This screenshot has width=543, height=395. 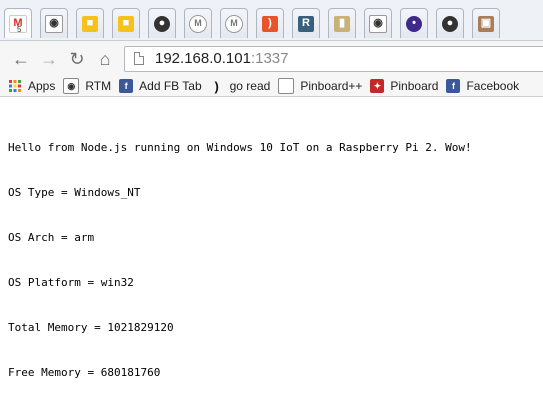 What do you see at coordinates (42, 86) in the screenshot?
I see `bookmark-label: Apps` at bounding box center [42, 86].